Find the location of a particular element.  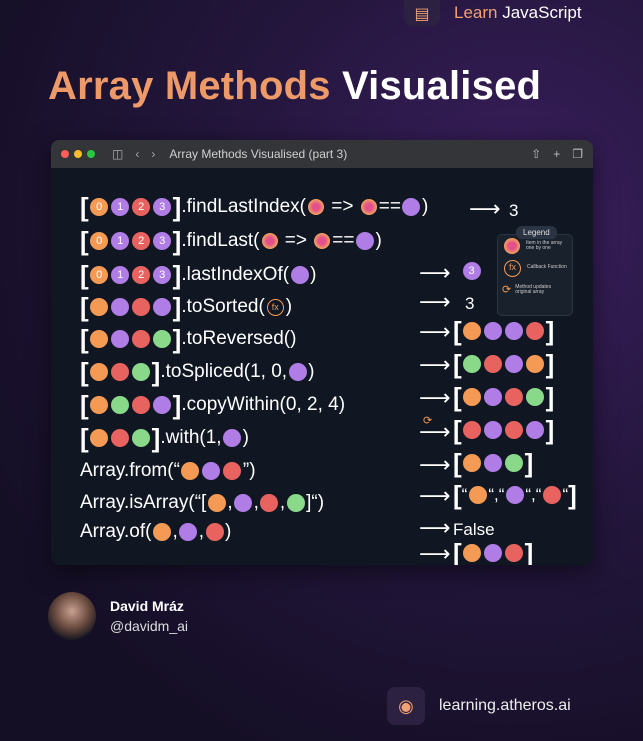

legend-title: Legend is located at coordinates (536, 232).